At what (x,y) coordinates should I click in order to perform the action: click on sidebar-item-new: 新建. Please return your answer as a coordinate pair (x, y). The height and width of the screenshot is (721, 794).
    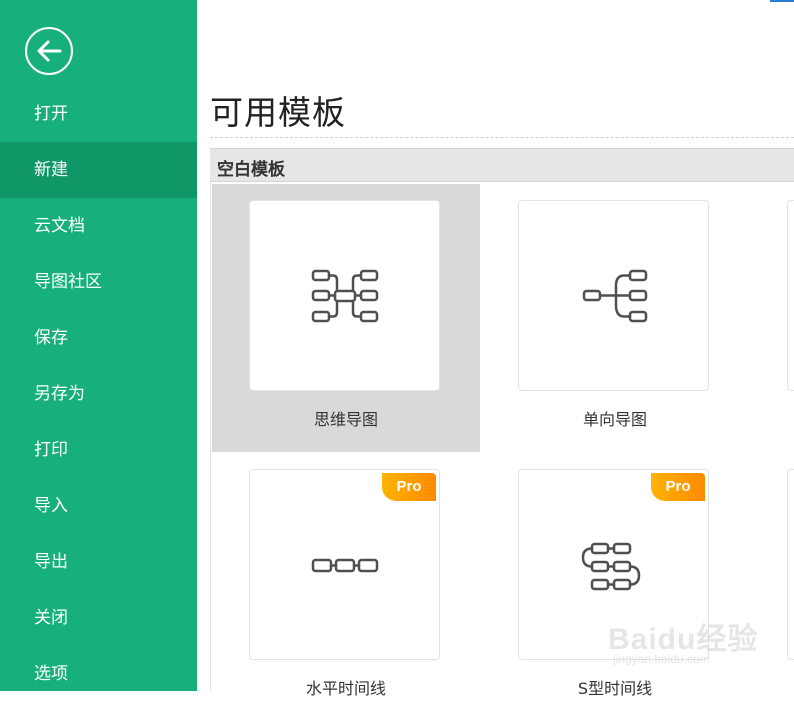
    Looking at the image, I should click on (98, 170).